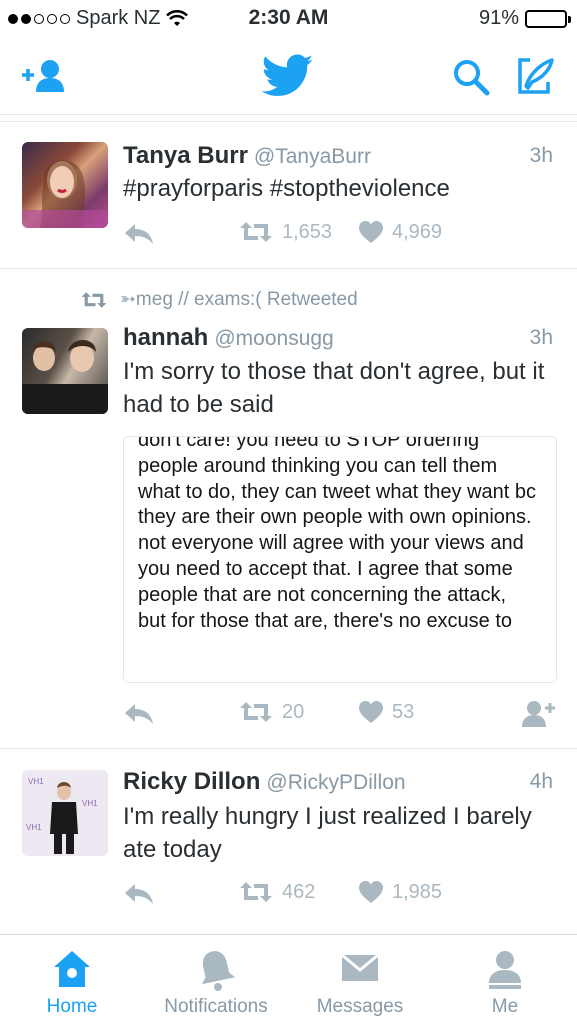 This screenshot has width=577, height=1025. I want to click on tweet-actions: 1,653 4,969, so click(343, 235).